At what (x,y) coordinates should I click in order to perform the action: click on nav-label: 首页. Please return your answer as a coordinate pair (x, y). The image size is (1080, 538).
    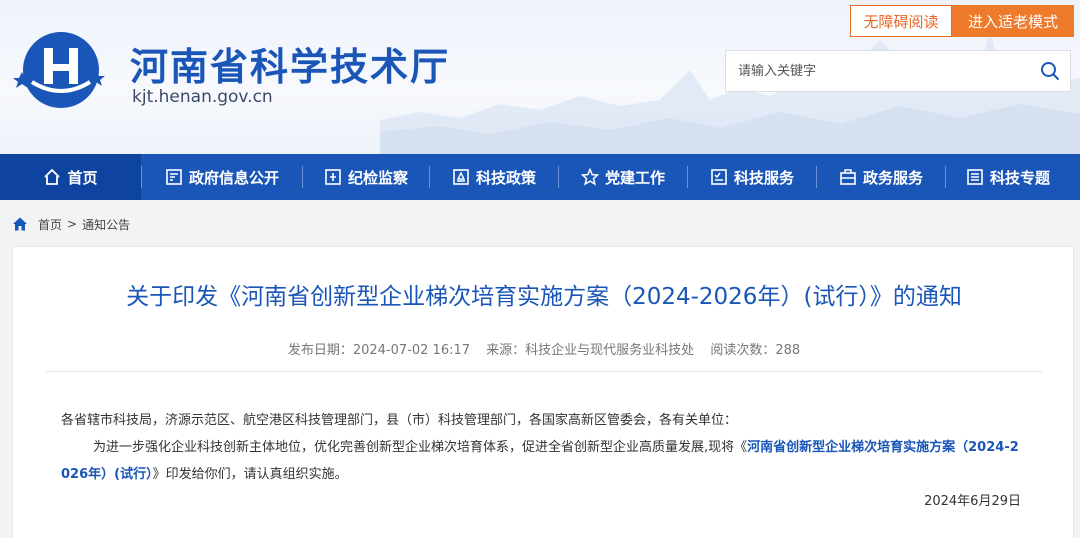
    Looking at the image, I should click on (82, 177).